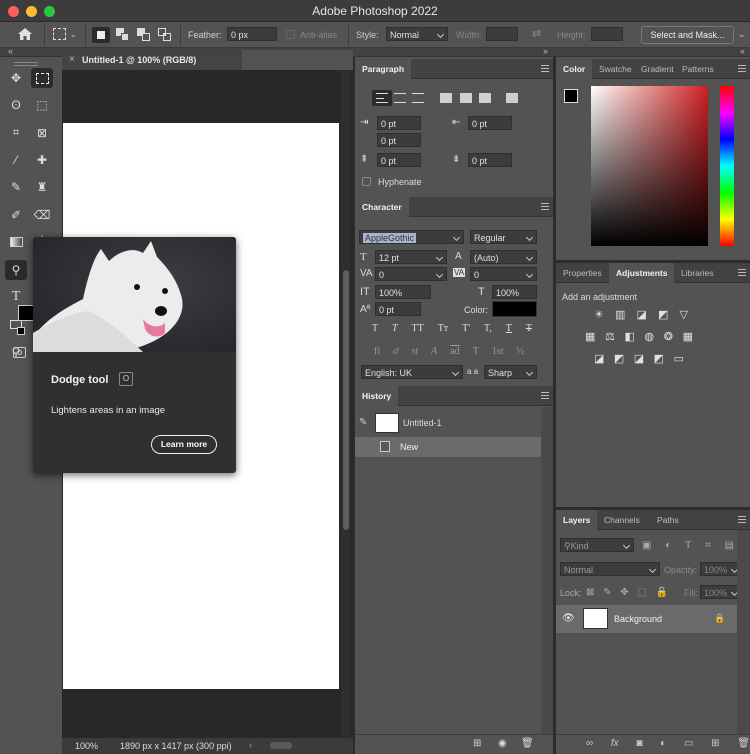  Describe the element at coordinates (639, 358) in the screenshot. I see `threshold-icon: ◪` at that location.